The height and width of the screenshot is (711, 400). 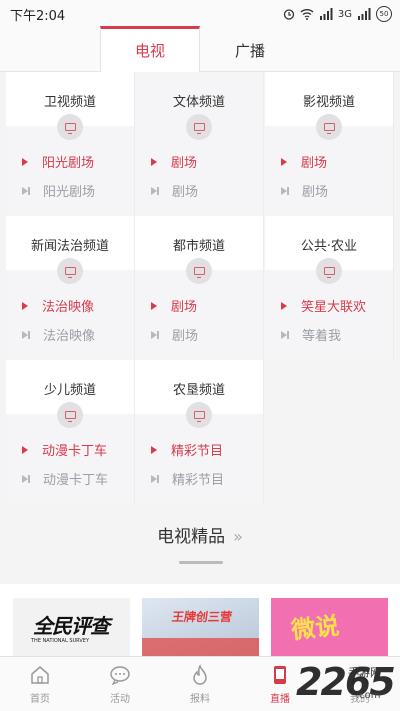 What do you see at coordinates (344, 14) in the screenshot?
I see `network-type: 3G` at bounding box center [344, 14].